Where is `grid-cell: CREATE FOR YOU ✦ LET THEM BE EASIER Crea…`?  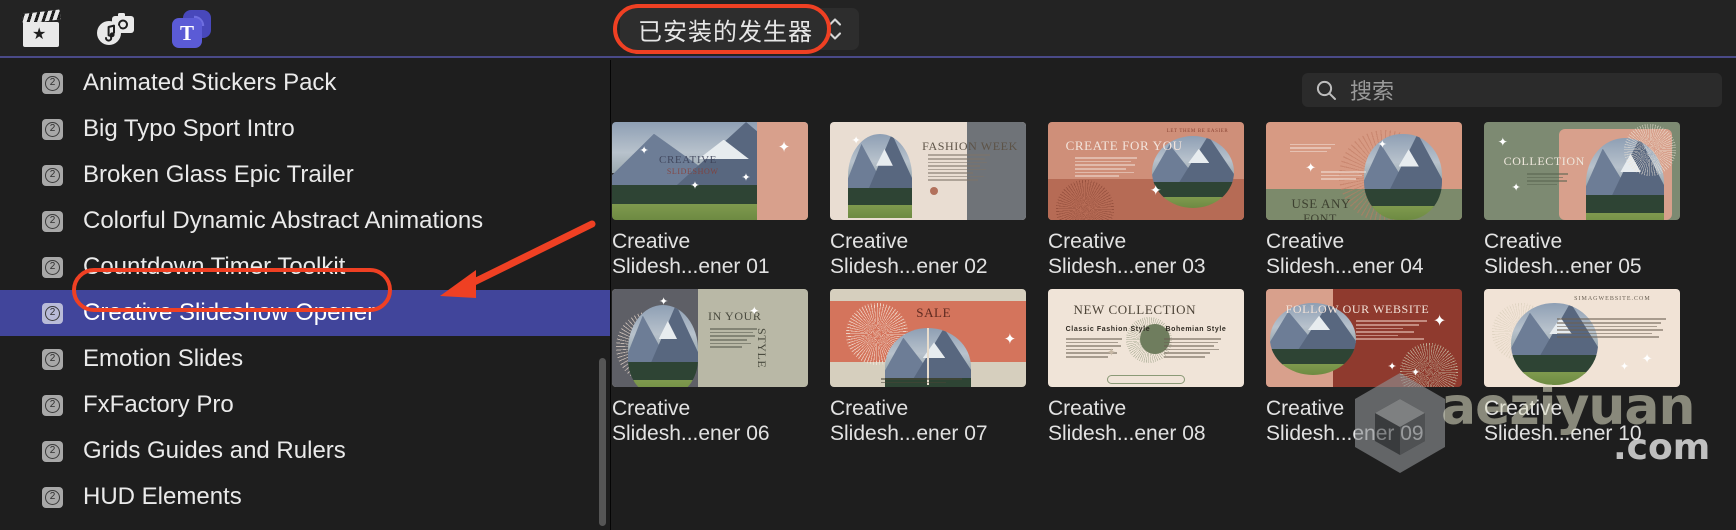
grid-cell: CREATE FOR YOU ✦ LET THEM BE EASIER Crea… is located at coordinates (1146, 200).